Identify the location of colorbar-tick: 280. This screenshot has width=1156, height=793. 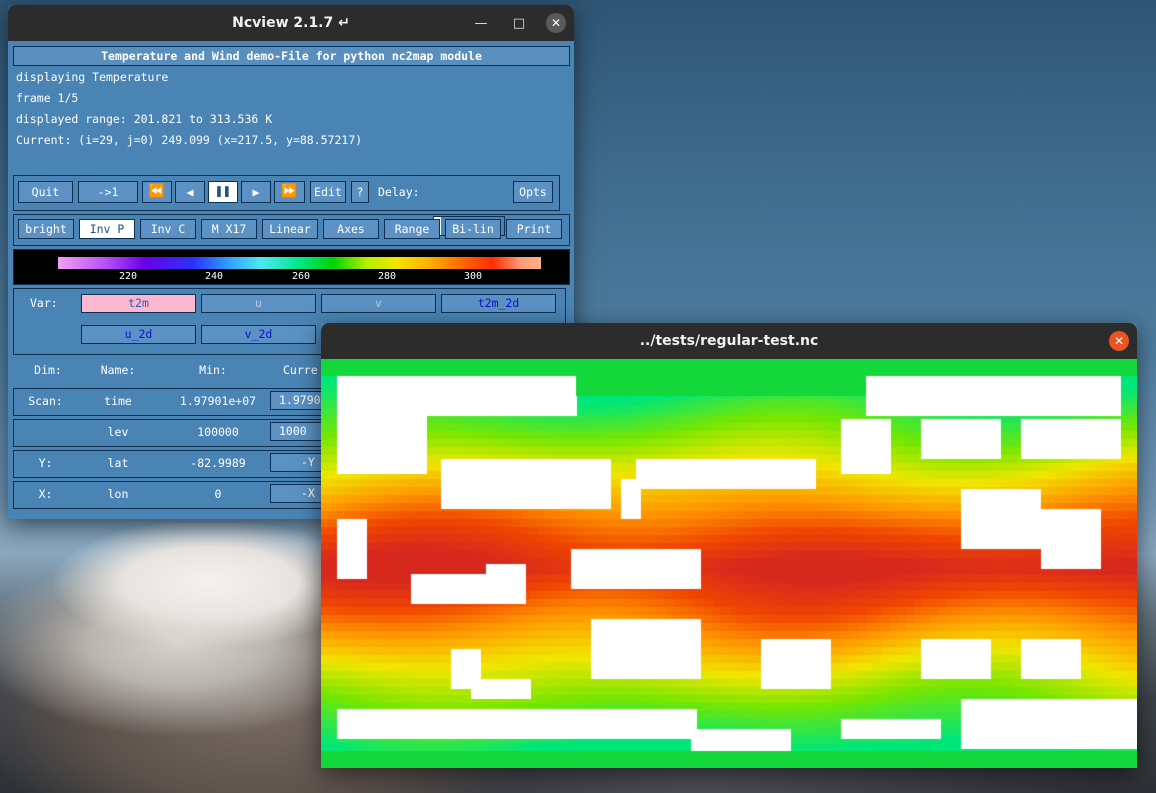
(387, 276).